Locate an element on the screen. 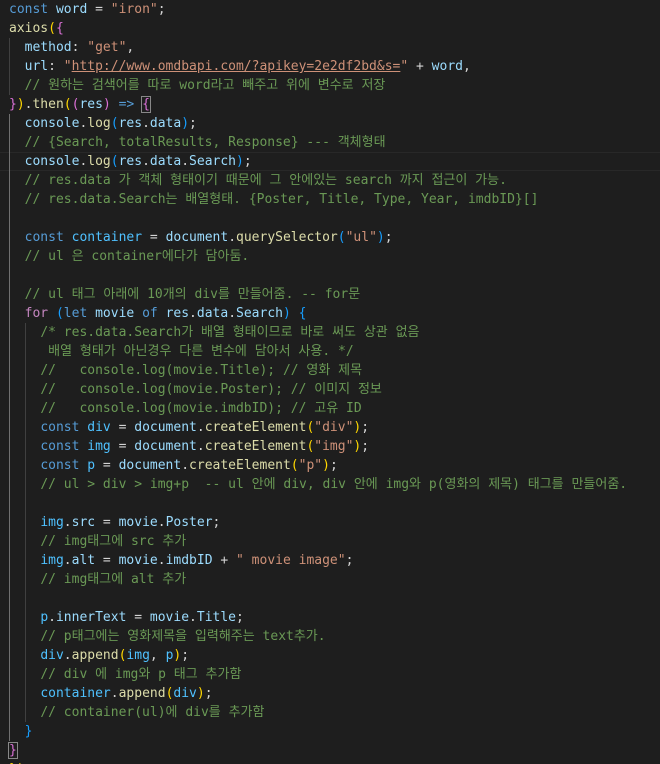  code-line: // console.log(movie.Poster); // 이미지 정보 is located at coordinates (191, 389).